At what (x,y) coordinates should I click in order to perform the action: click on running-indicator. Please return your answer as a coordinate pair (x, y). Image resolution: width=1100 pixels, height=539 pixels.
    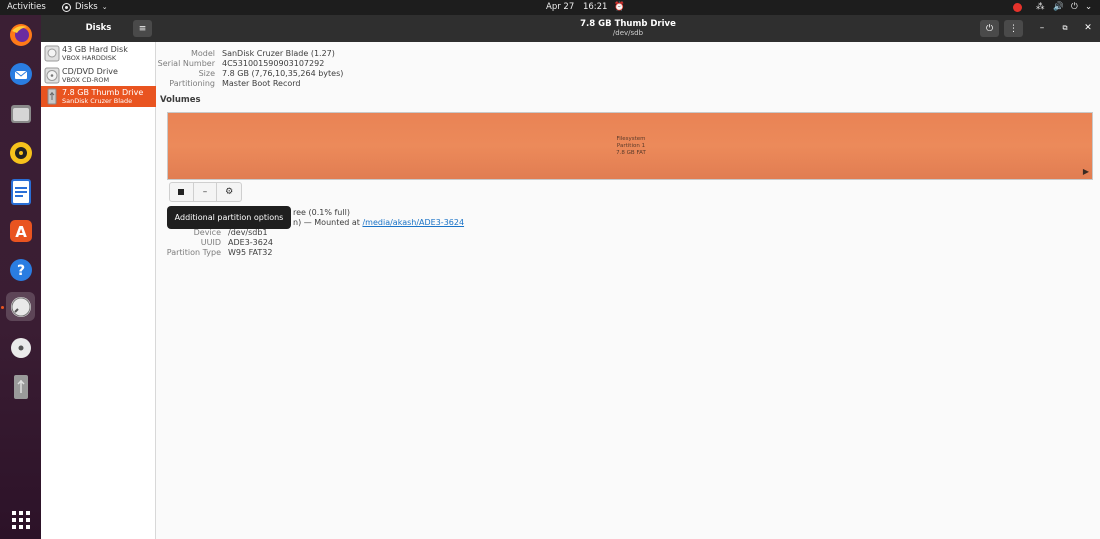
    Looking at the image, I should click on (2, 307).